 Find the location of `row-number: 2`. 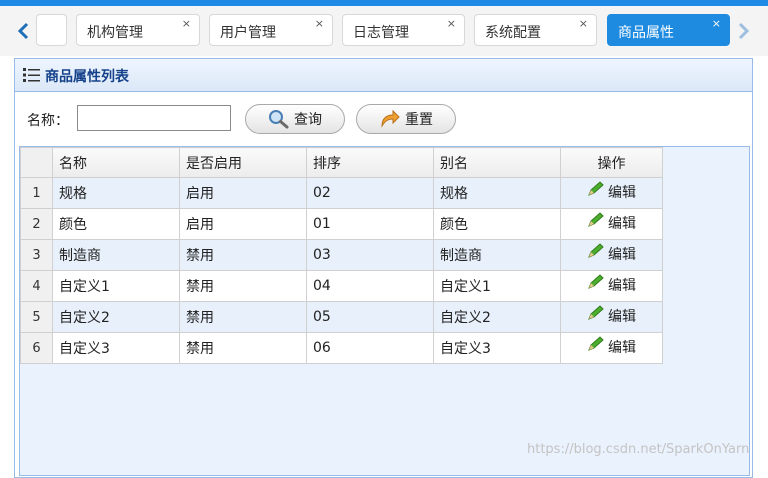

row-number: 2 is located at coordinates (36, 224).